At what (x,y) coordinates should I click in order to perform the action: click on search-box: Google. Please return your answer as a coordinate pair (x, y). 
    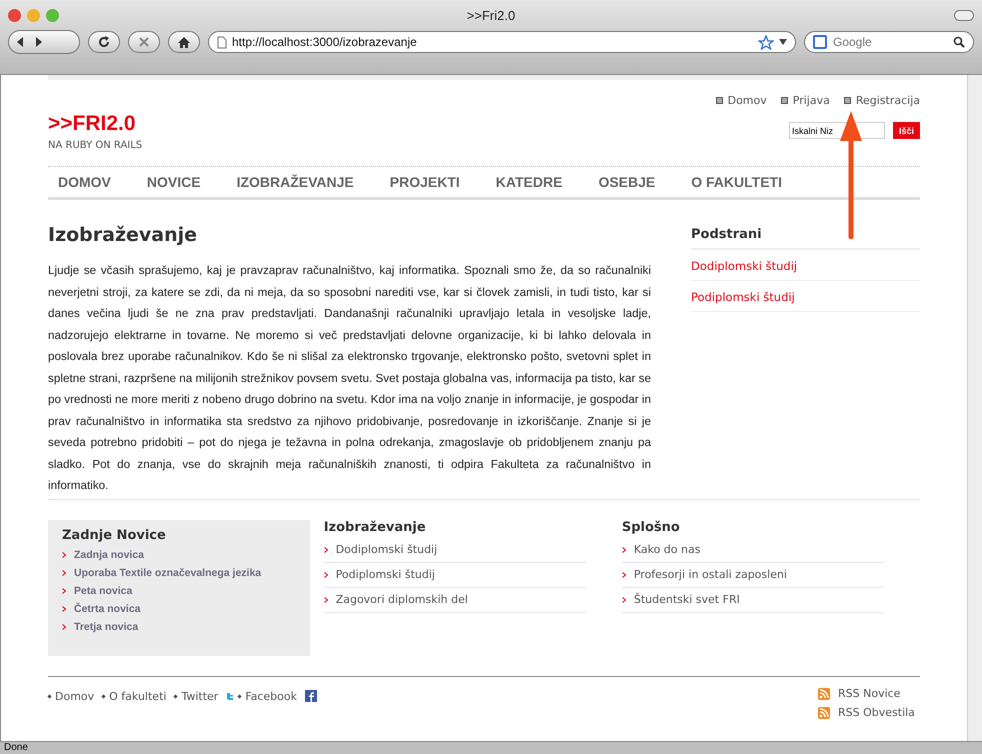
    Looking at the image, I should click on (889, 42).